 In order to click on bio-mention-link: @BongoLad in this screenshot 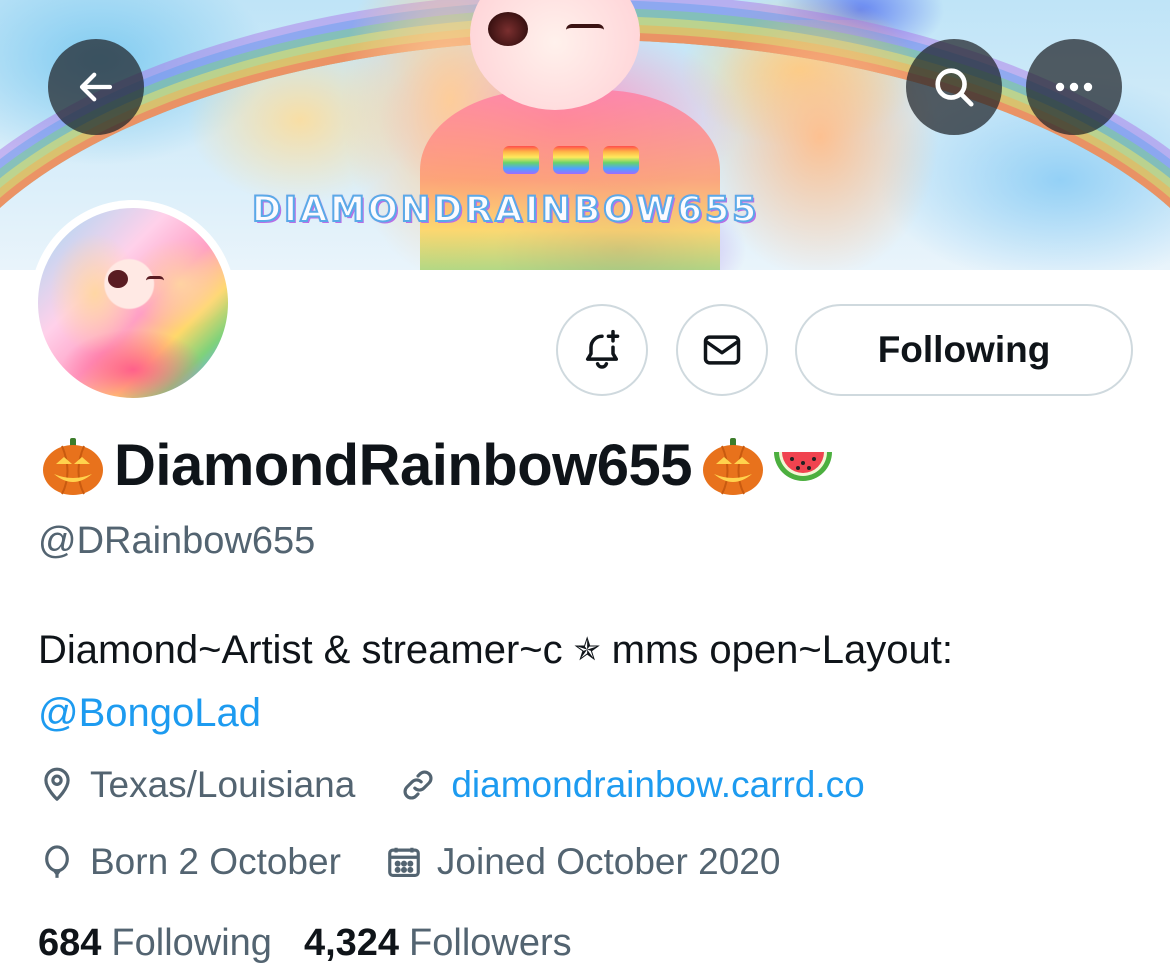, I will do `click(149, 713)`.